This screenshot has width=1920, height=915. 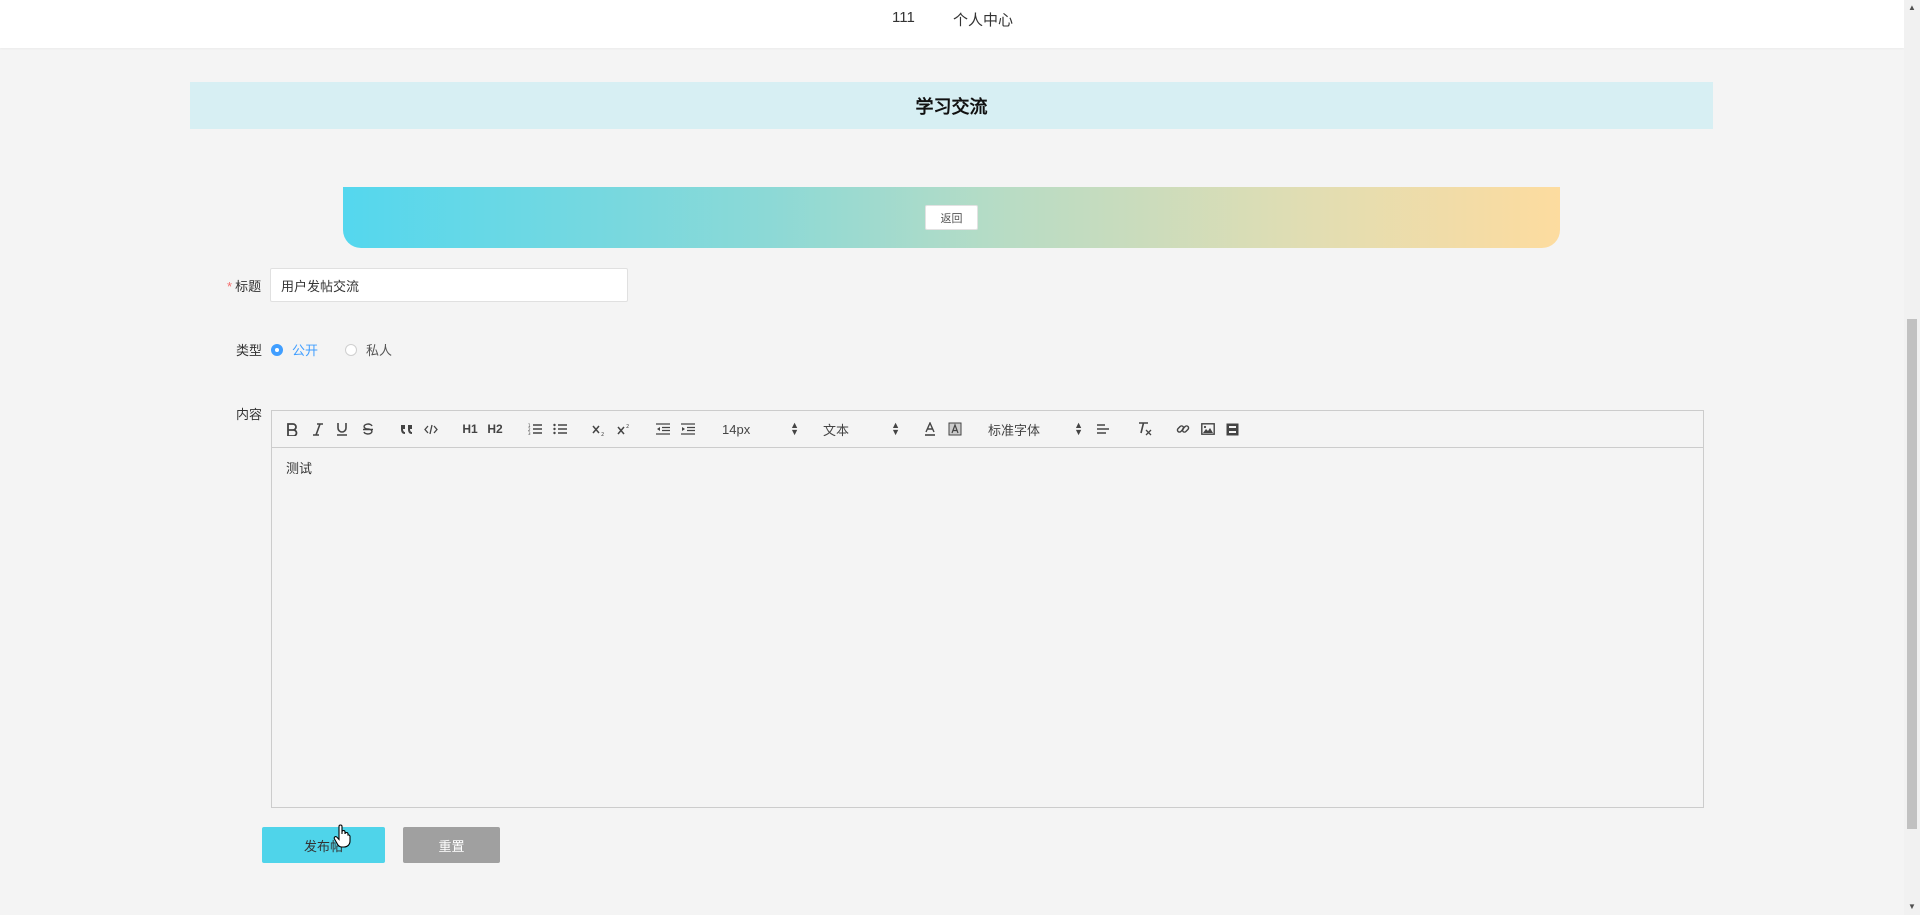 I want to click on required-mark: *, so click(x=230, y=286).